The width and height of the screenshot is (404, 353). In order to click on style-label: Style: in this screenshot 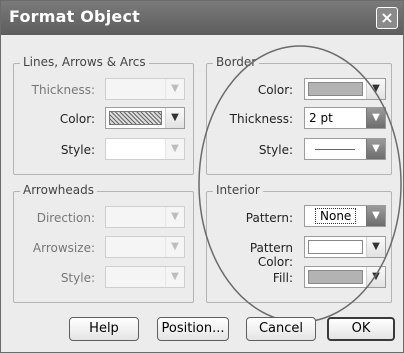, I will do `click(77, 150)`.